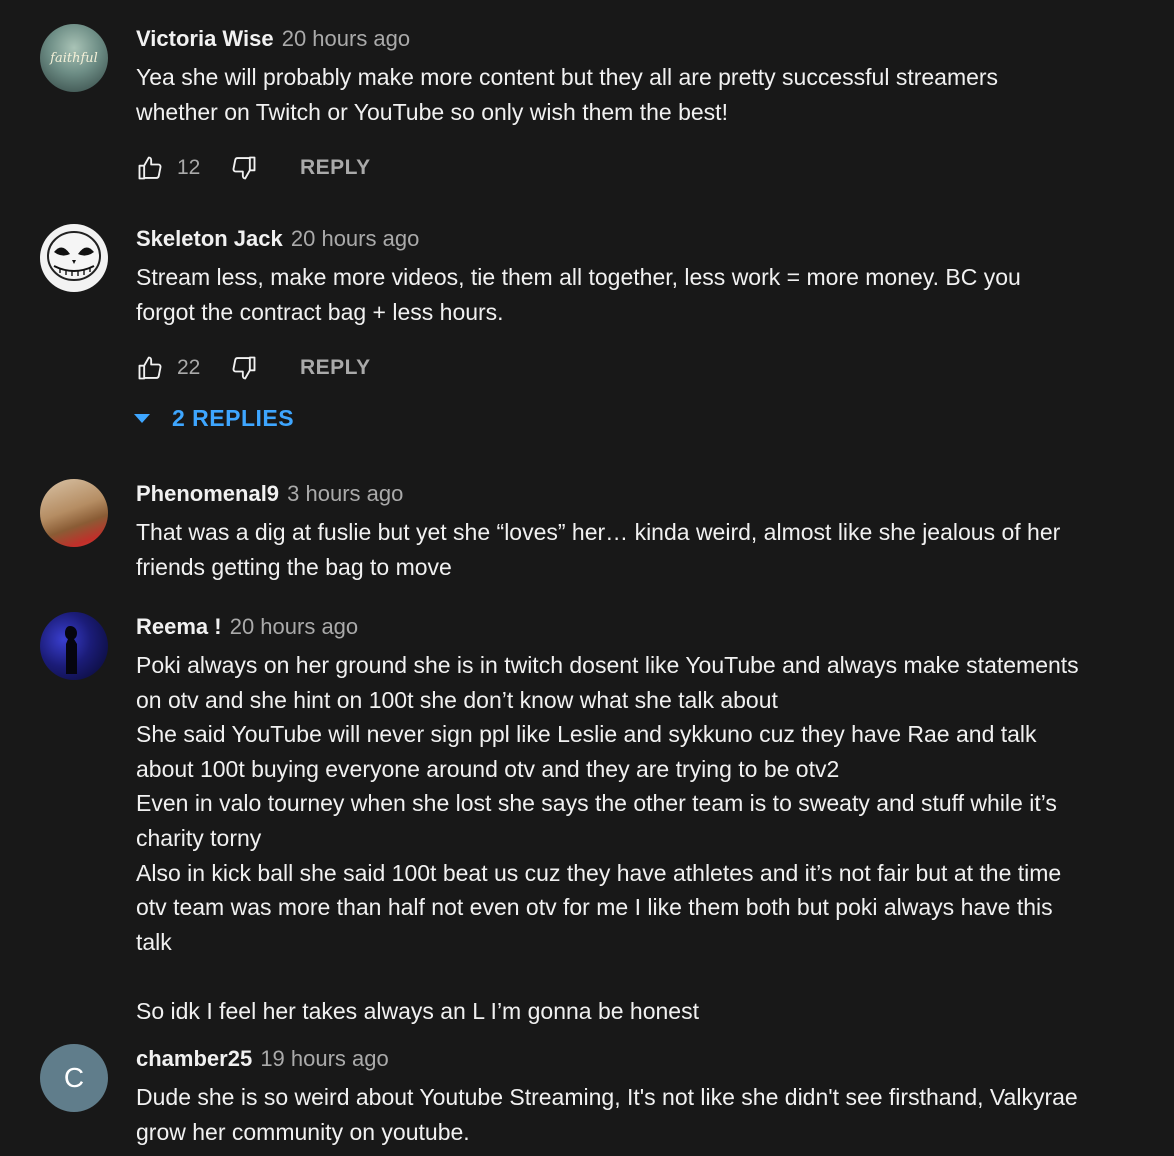 This screenshot has width=1174, height=1156. I want to click on avatar-logo-text: faithful, so click(74, 58).